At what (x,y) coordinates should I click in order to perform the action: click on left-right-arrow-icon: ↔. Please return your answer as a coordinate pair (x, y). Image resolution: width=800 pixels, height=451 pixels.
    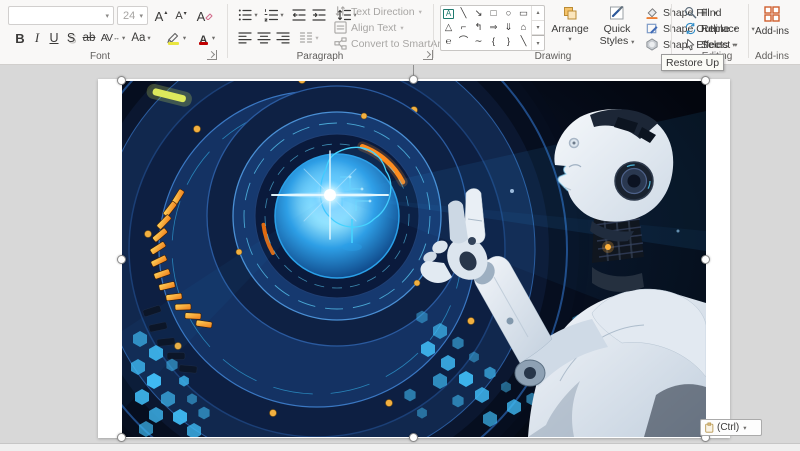
    Looking at the image, I should click on (116, 38).